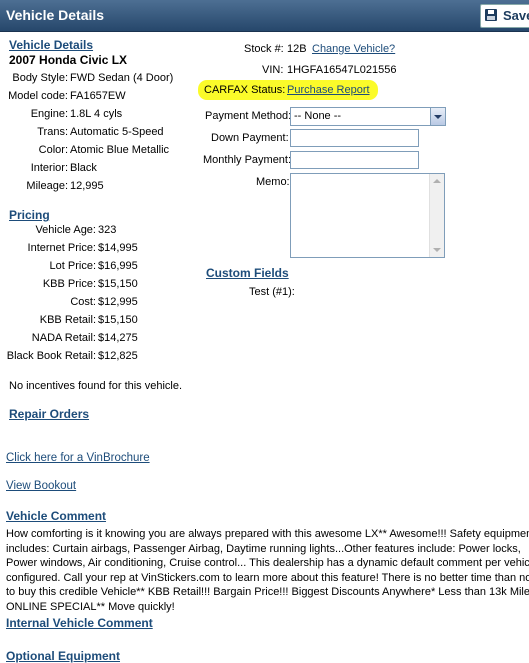 The height and width of the screenshot is (663, 529). What do you see at coordinates (245, 90) in the screenshot?
I see `carfax-label: CARFAX Status:` at bounding box center [245, 90].